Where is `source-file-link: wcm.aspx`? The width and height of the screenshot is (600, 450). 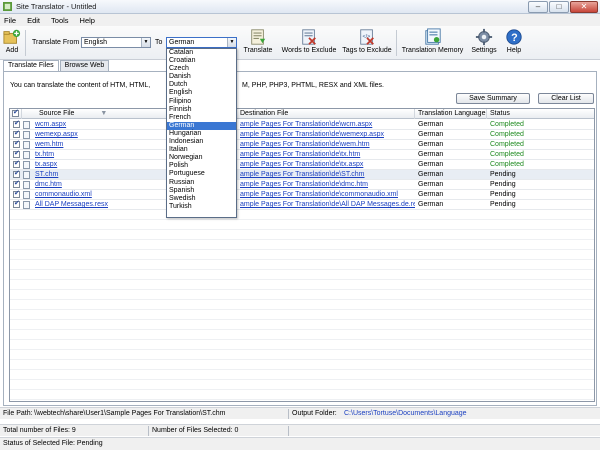 source-file-link: wcm.aspx is located at coordinates (104, 124).